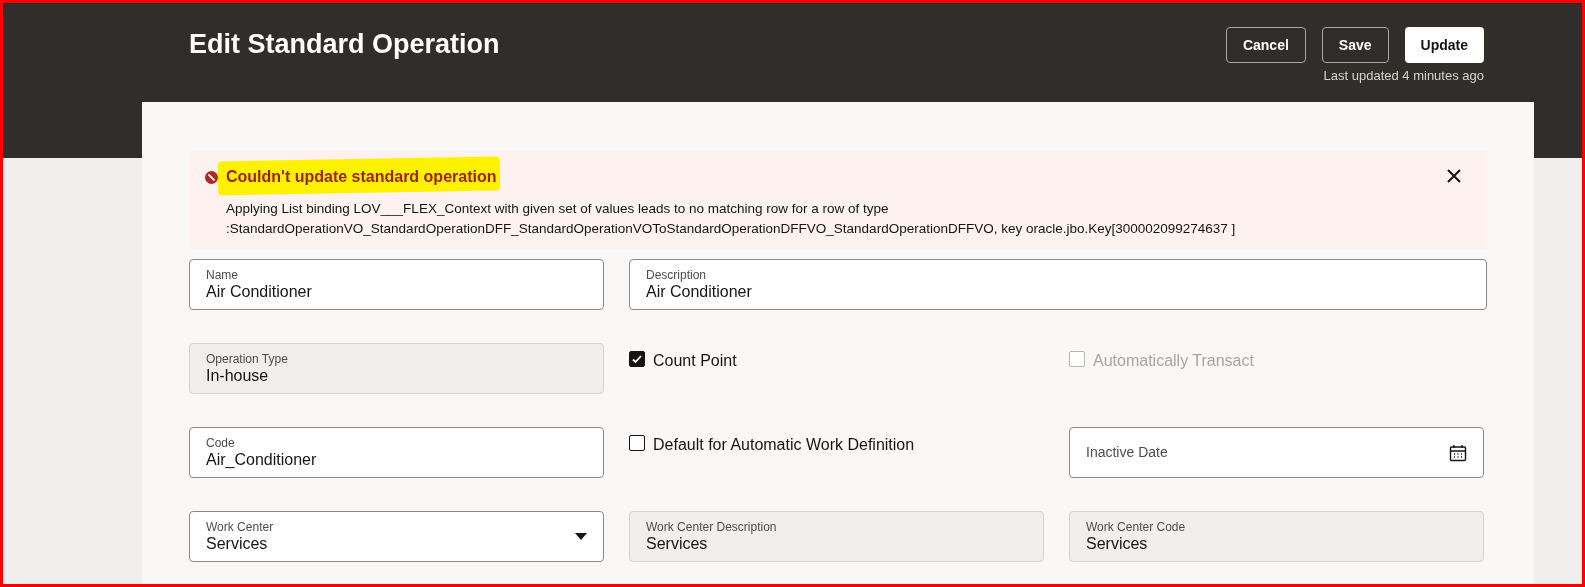  I want to click on error-message: Applying List binding LOV___FLEX_Context with given set of values leads to no matching row for a row of type, so click(558, 209).